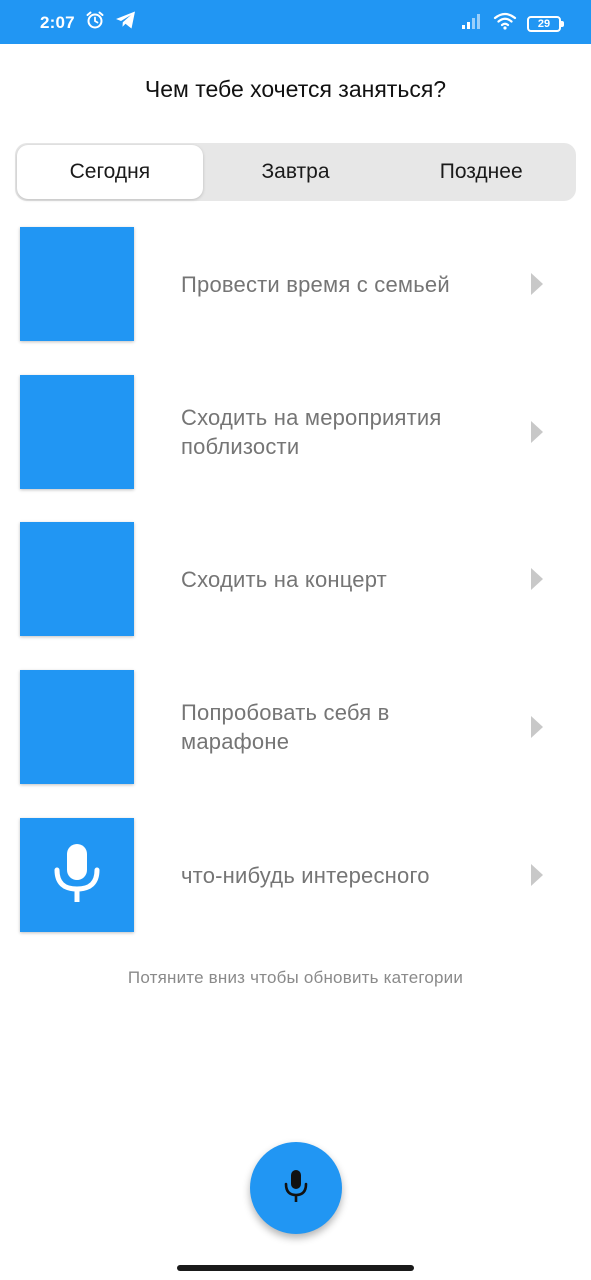 The height and width of the screenshot is (1280, 591). I want to click on home-indicator, so click(295, 1268).